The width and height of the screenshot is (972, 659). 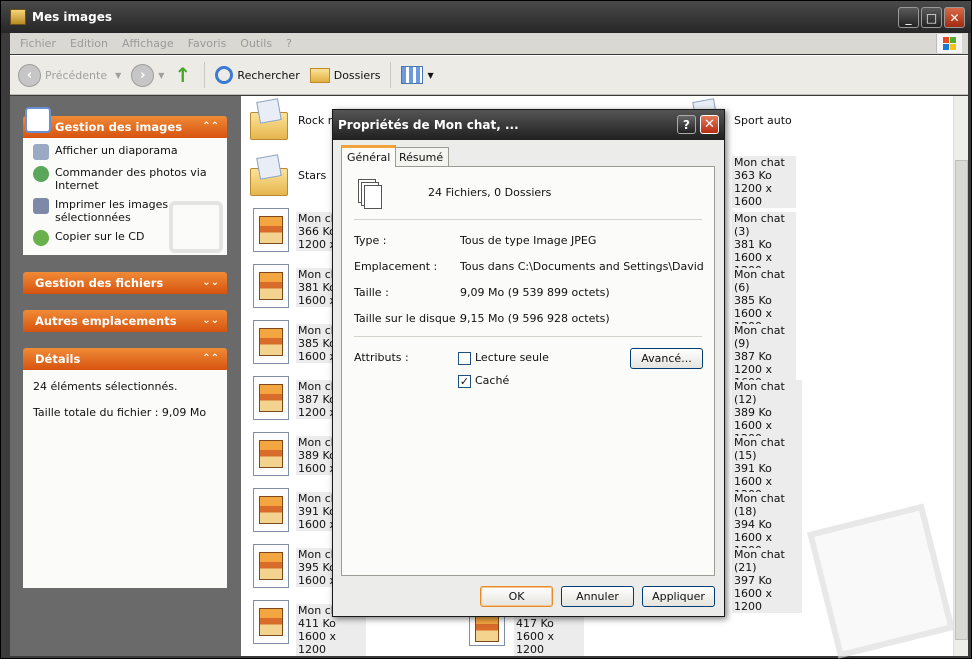 What do you see at coordinates (686, 124) in the screenshot?
I see `help-button: ?` at bounding box center [686, 124].